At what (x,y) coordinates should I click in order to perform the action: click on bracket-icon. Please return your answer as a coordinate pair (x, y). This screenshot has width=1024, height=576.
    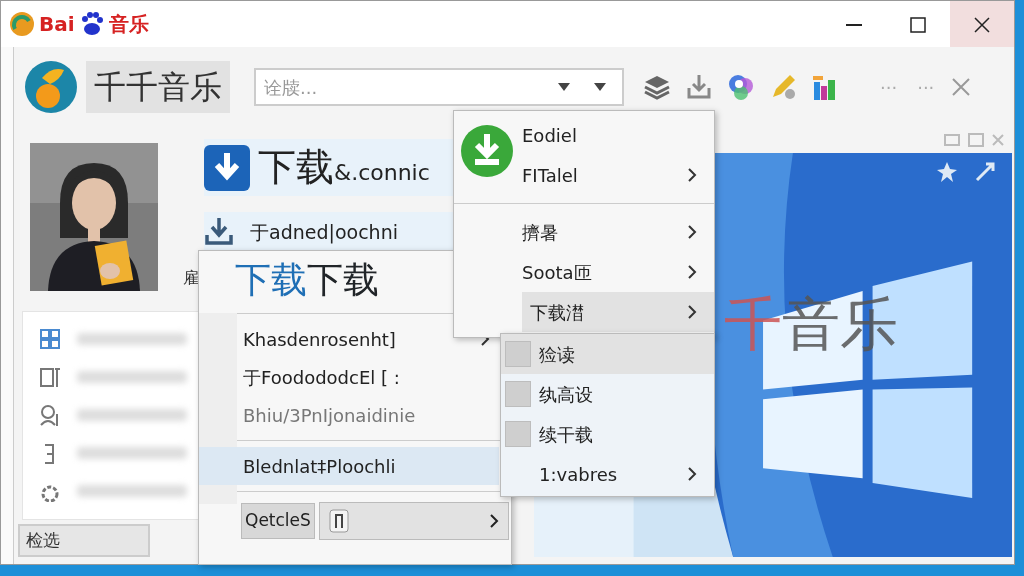
    Looking at the image, I should click on (338, 521).